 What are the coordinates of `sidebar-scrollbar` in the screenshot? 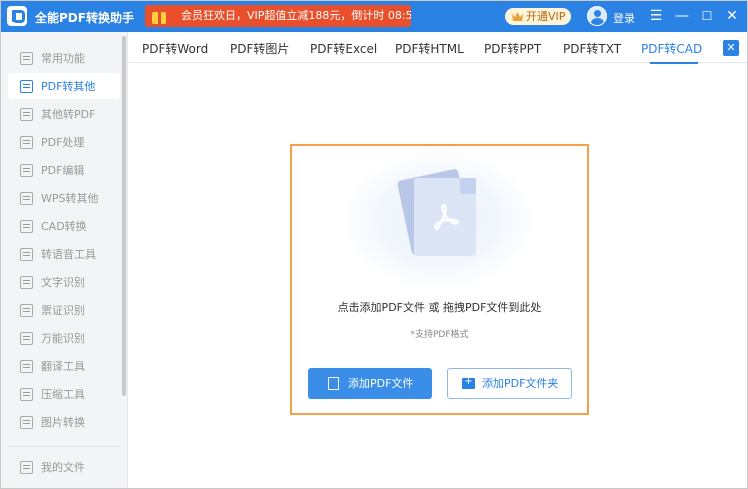 It's located at (124, 216).